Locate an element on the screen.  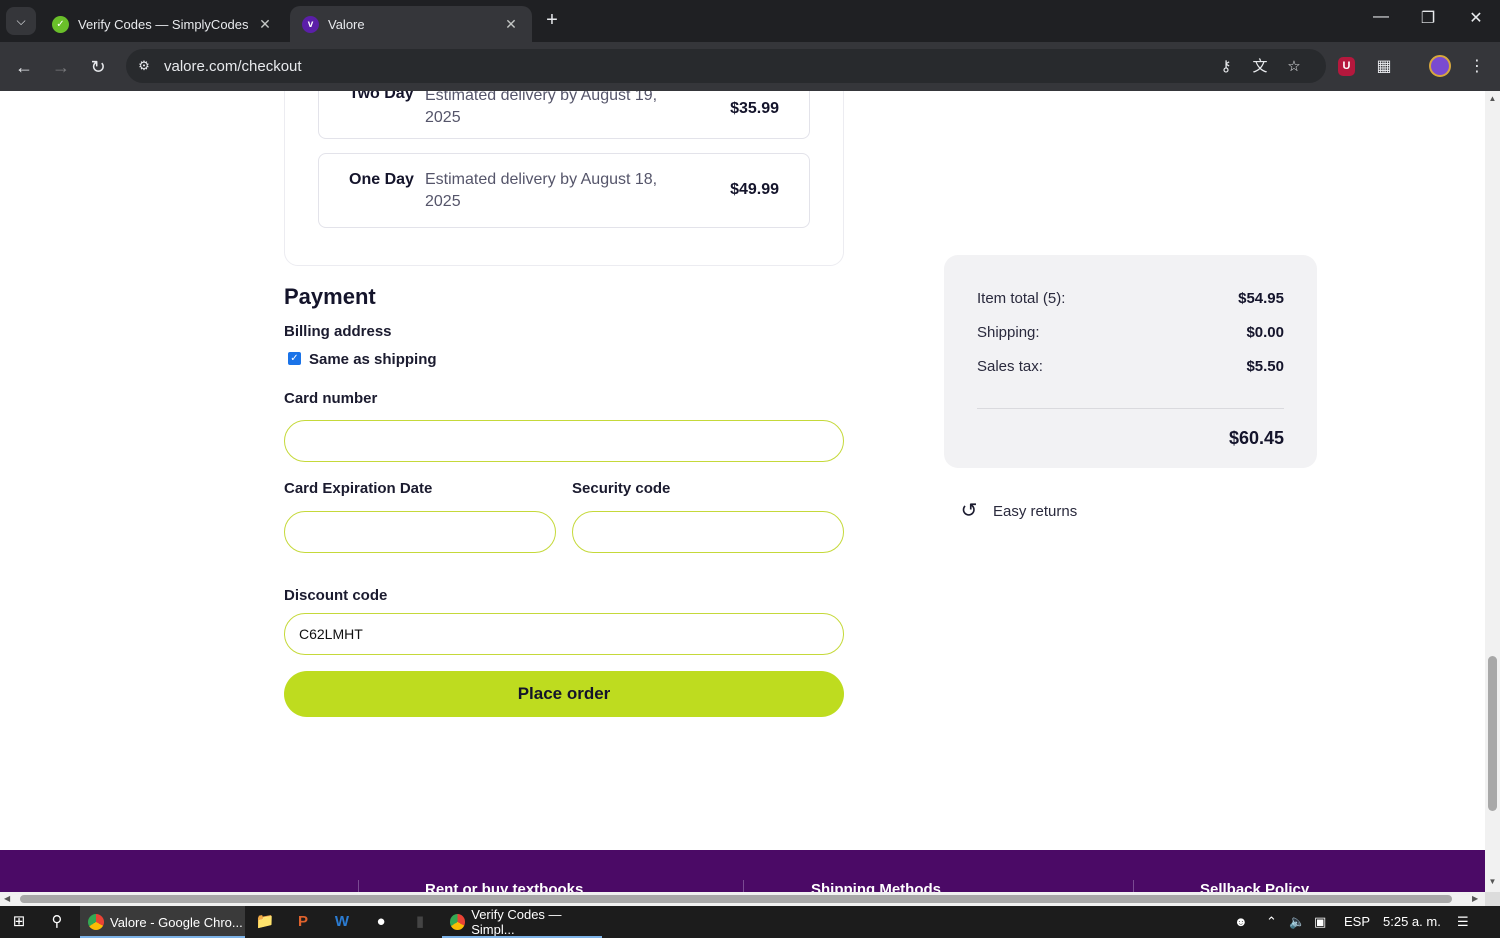
shipping-option-price: $35.99 is located at coordinates (754, 108).